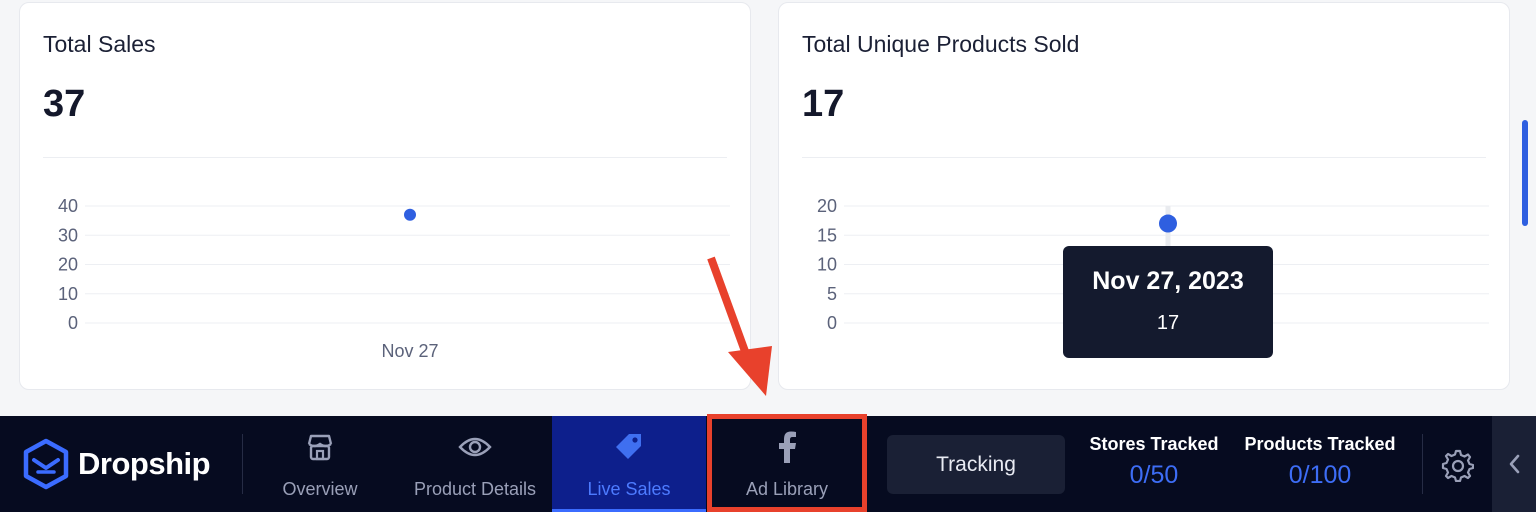 The width and height of the screenshot is (1536, 512). Describe the element at coordinates (68, 235) in the screenshot. I see `y-tick-label: 30` at that location.